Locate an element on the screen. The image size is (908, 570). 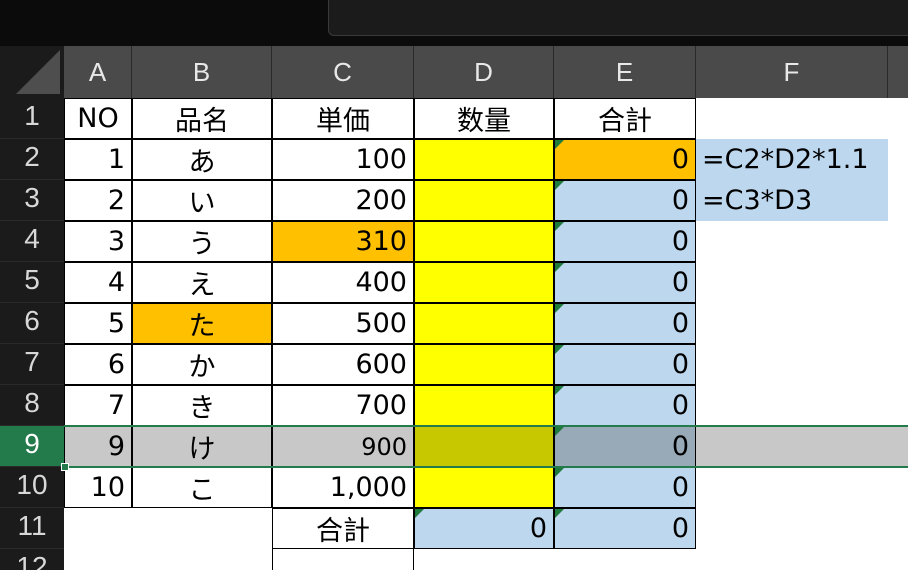
cell-d11: 0 is located at coordinates (484, 528).